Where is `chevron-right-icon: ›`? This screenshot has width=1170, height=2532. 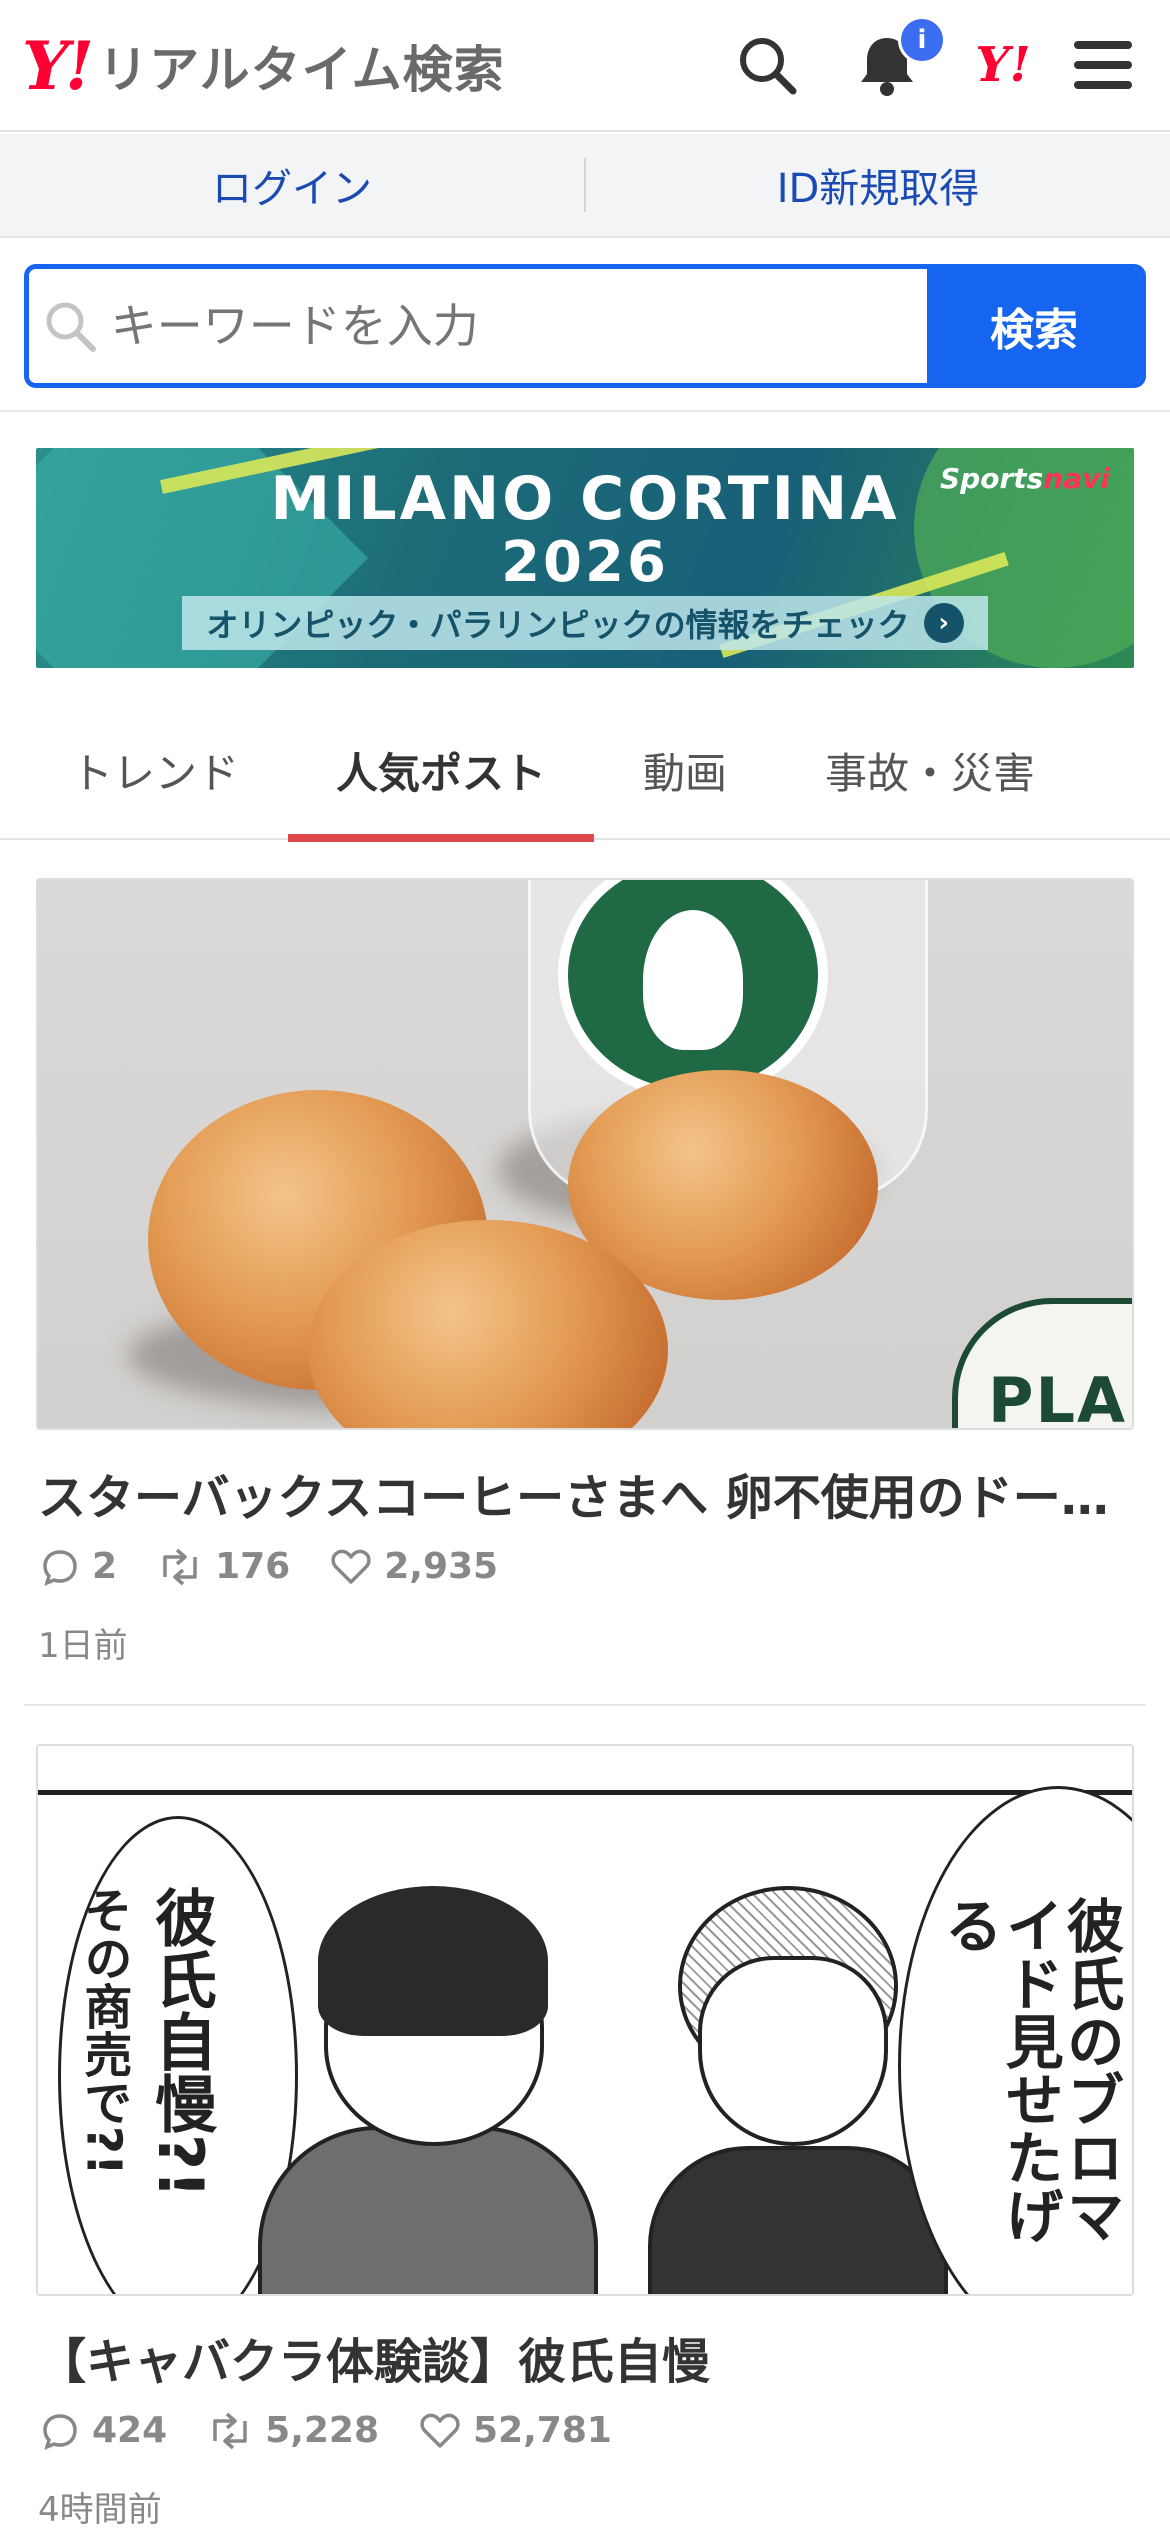 chevron-right-icon: › is located at coordinates (943, 623).